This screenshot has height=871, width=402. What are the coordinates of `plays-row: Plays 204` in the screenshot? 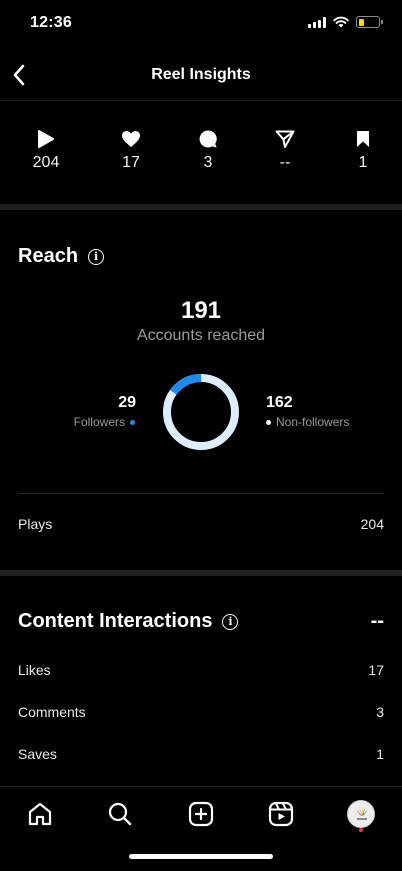 It's located at (201, 524).